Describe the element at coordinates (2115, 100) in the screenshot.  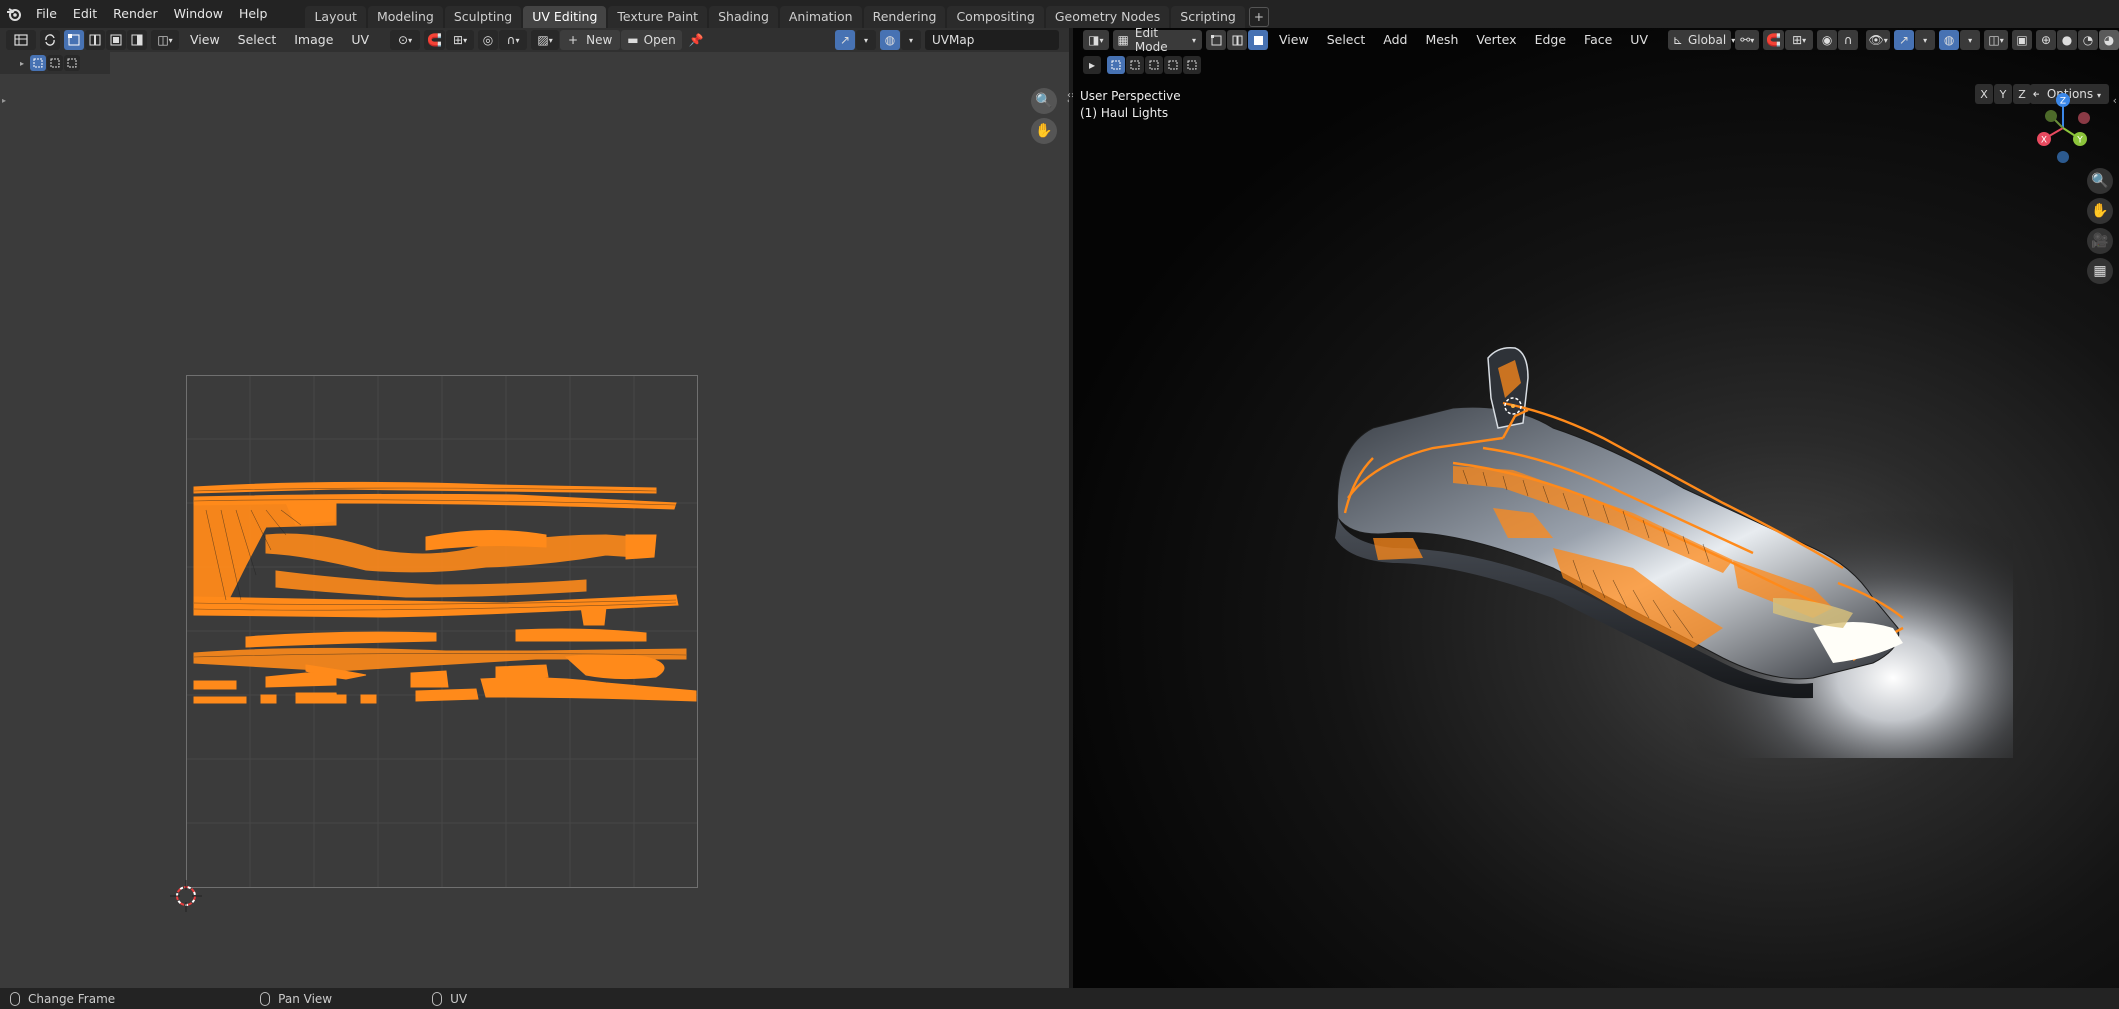
I see `sidebar-toggle-arrow-icon: ‹` at that location.